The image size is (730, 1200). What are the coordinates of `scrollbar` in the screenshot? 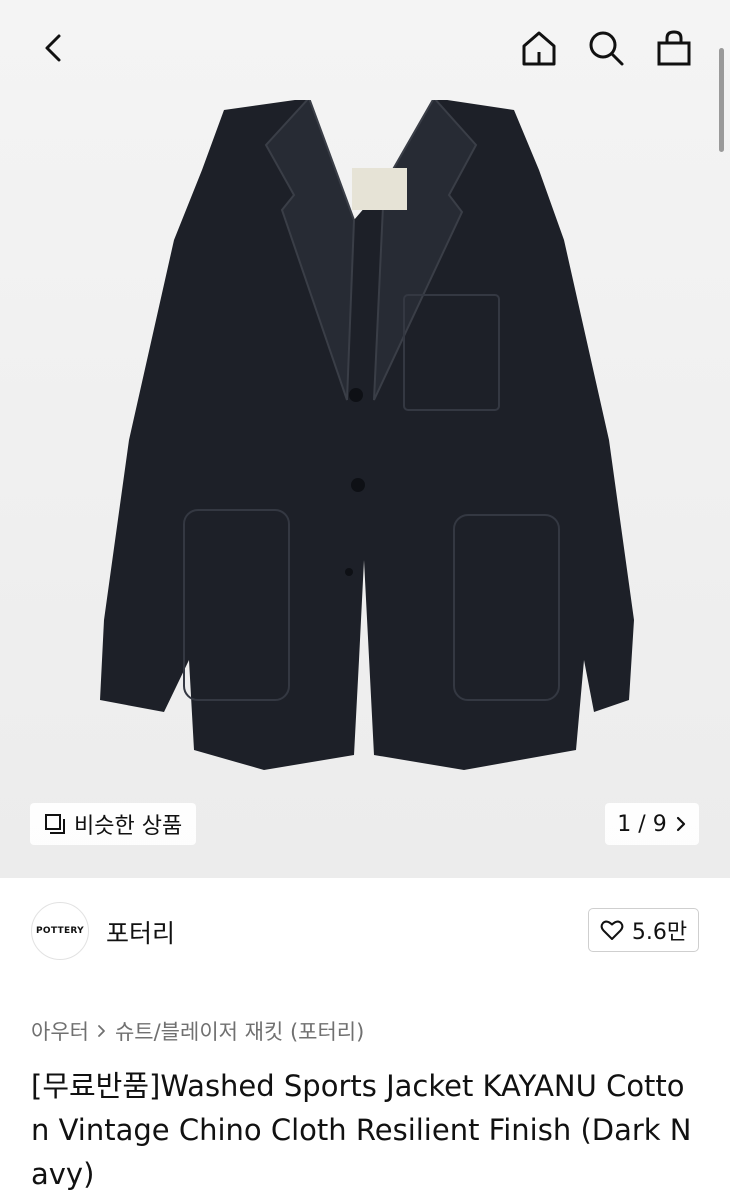 It's located at (721, 100).